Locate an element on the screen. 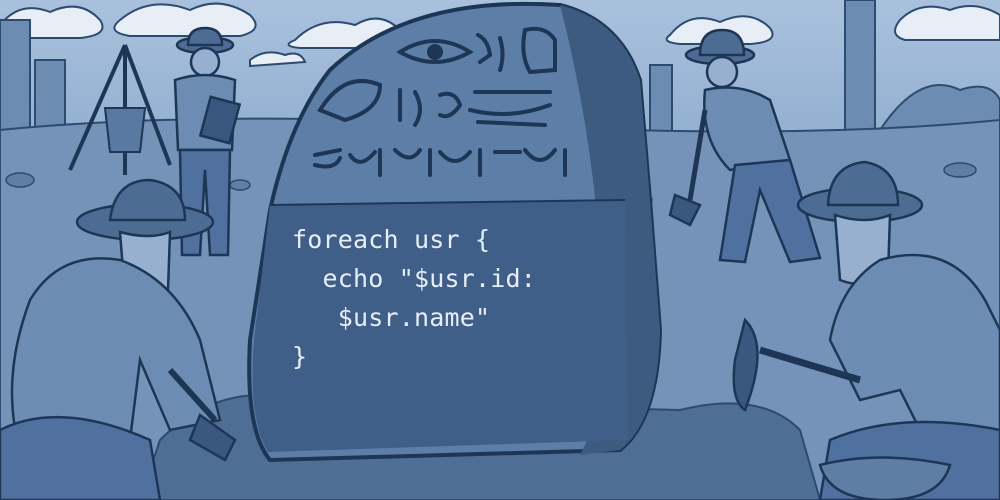 The width and height of the screenshot is (1000, 500). code-line-1: foreach usr { is located at coordinates (391, 239).